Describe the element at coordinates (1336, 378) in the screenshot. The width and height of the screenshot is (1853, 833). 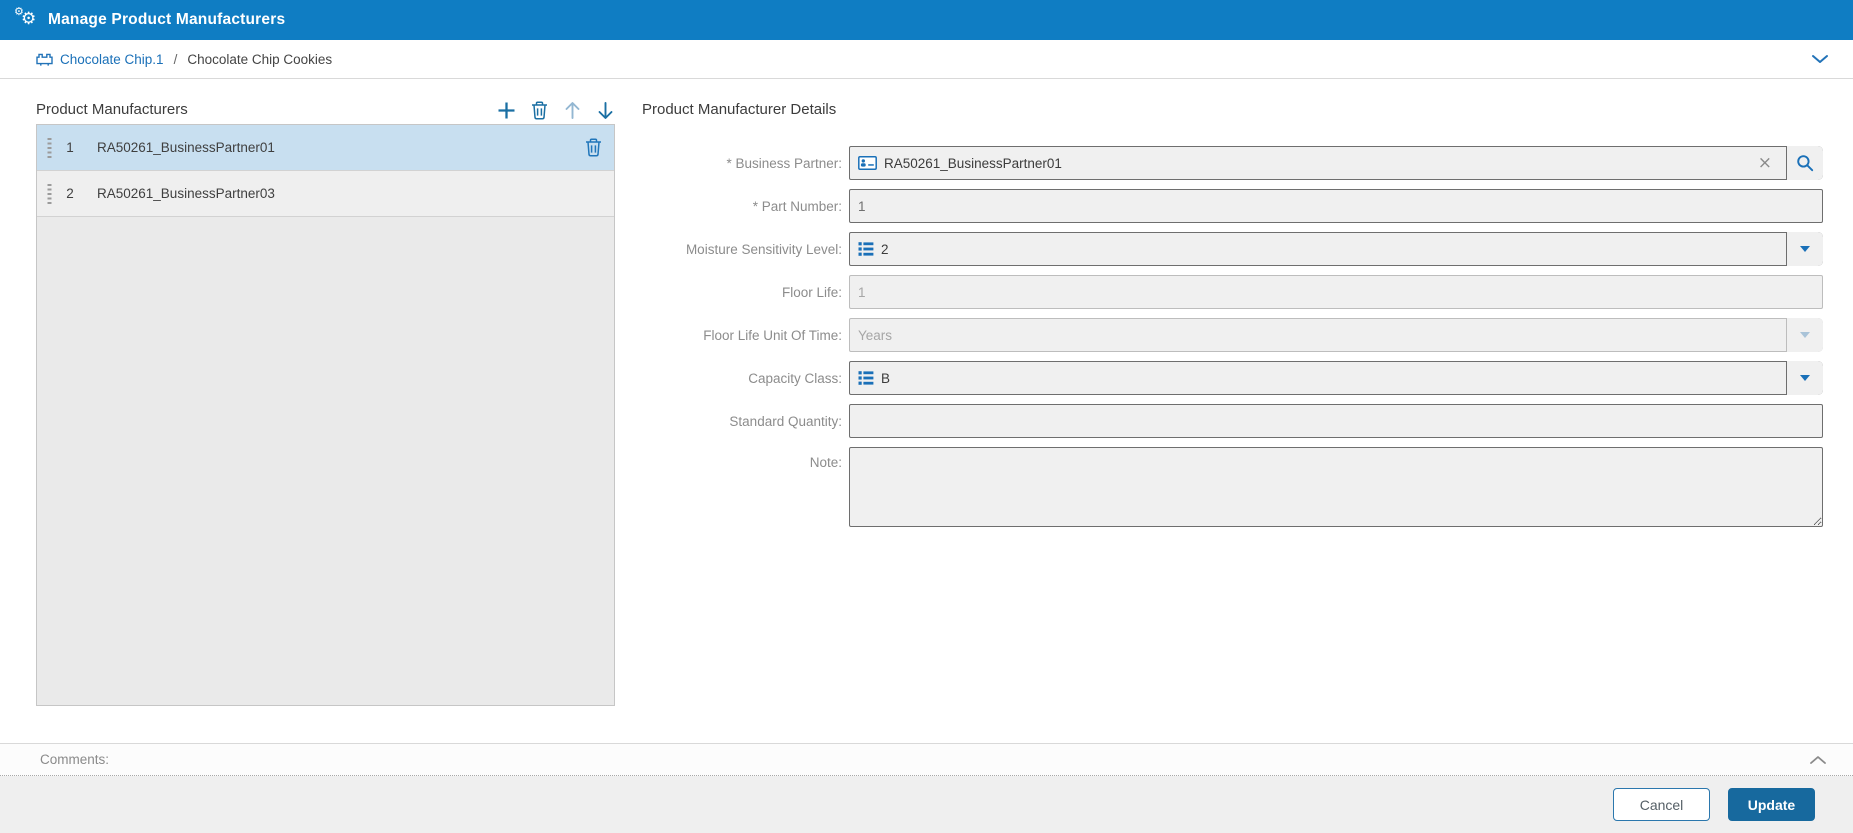
I see `capacity-class-field: B` at that location.